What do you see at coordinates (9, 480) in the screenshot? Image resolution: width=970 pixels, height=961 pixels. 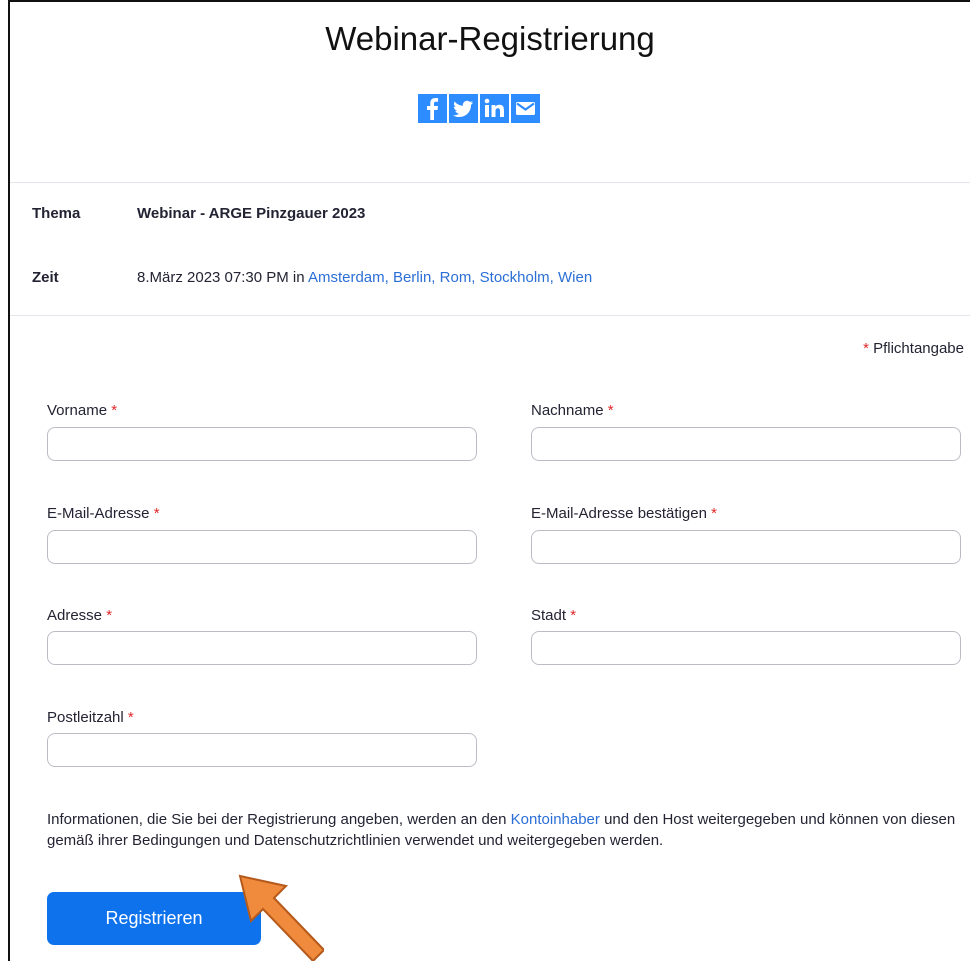 I see `frame-left-border` at bounding box center [9, 480].